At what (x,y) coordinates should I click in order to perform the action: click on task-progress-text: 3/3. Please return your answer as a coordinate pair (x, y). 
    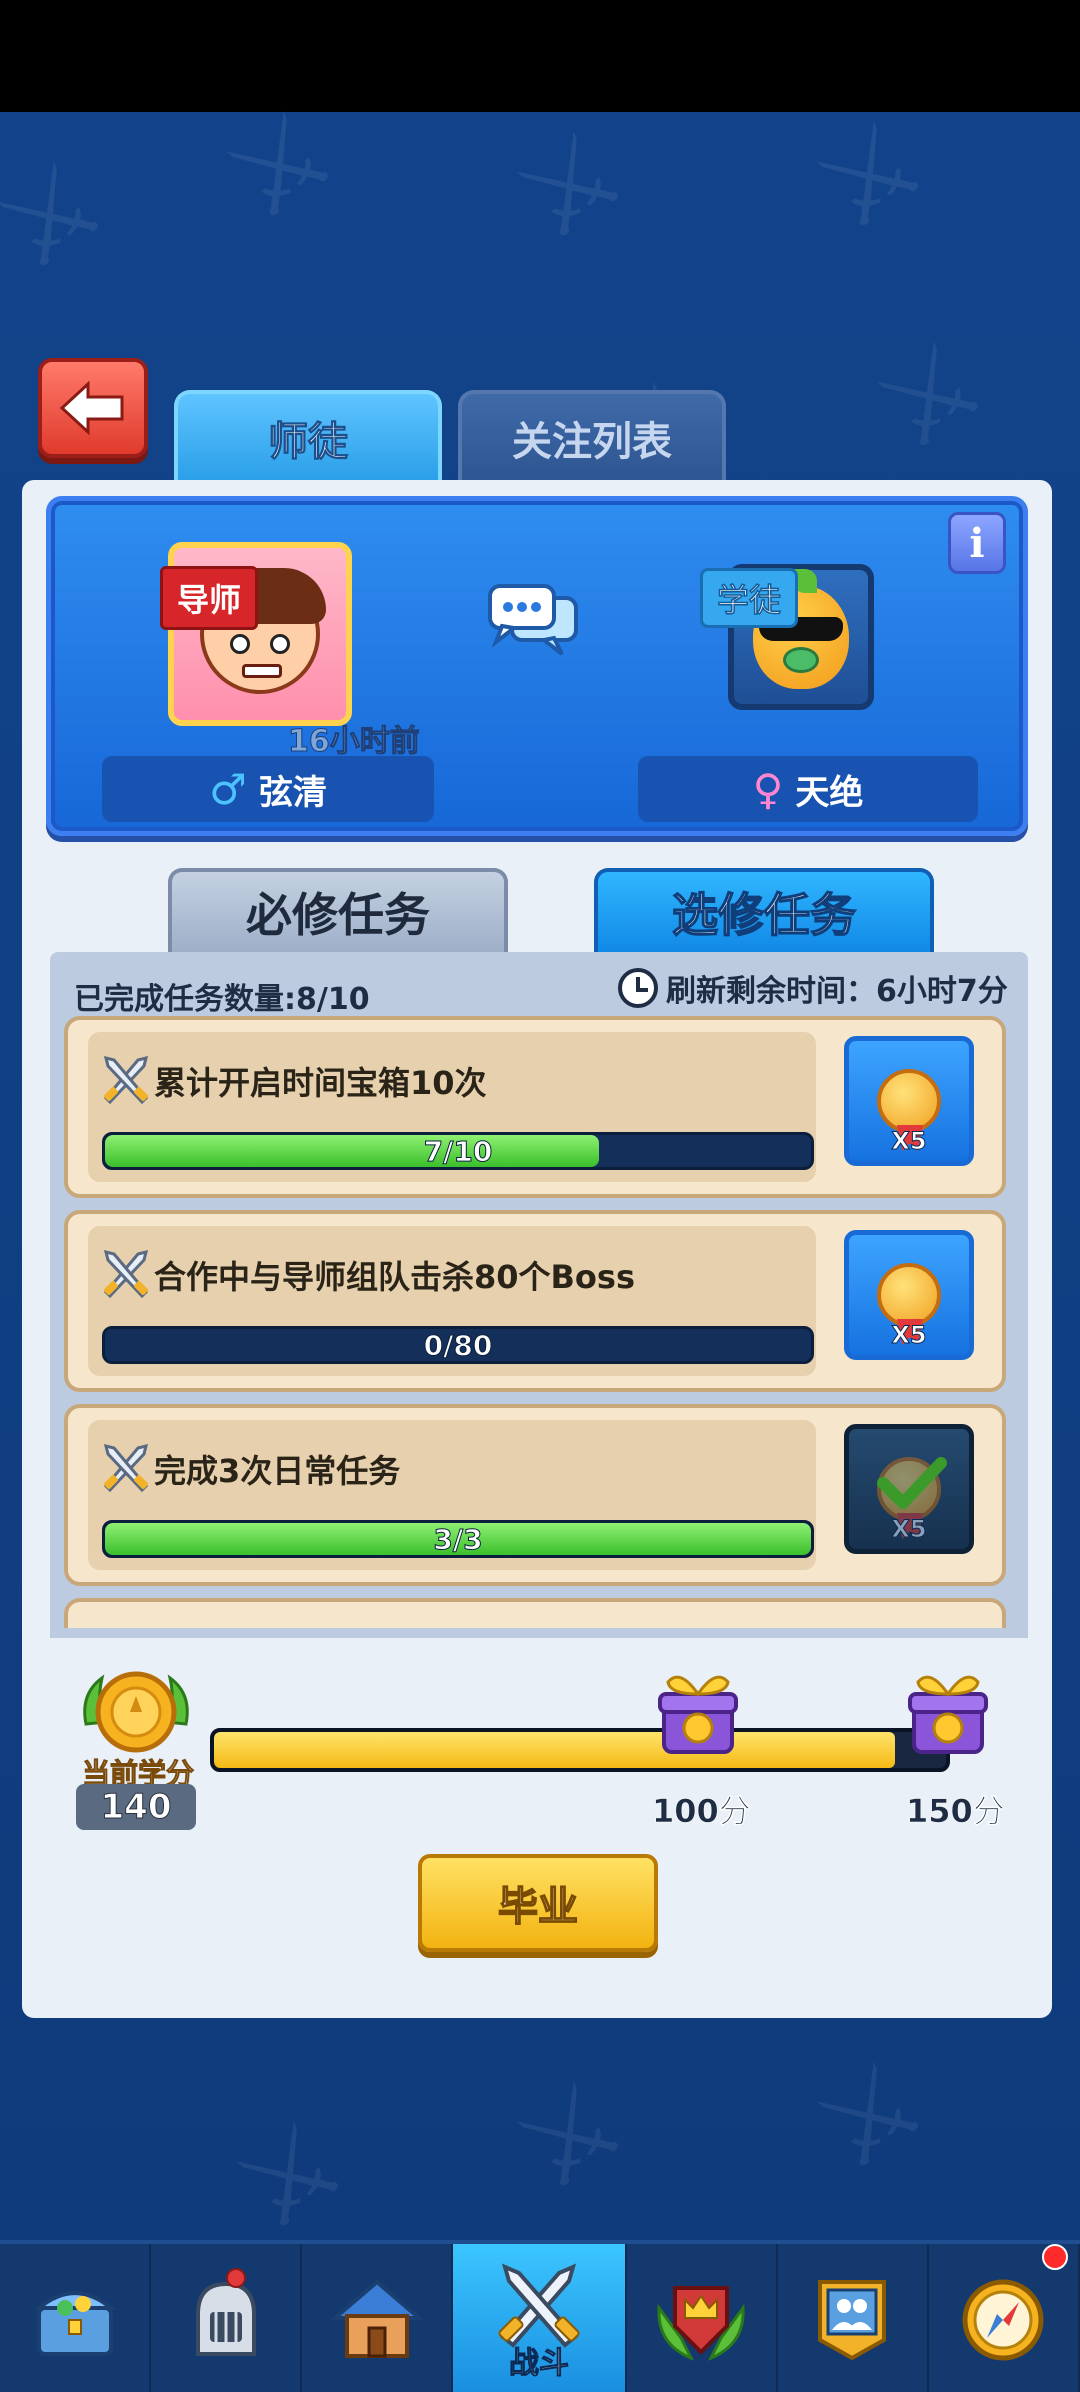
    Looking at the image, I should click on (458, 1539).